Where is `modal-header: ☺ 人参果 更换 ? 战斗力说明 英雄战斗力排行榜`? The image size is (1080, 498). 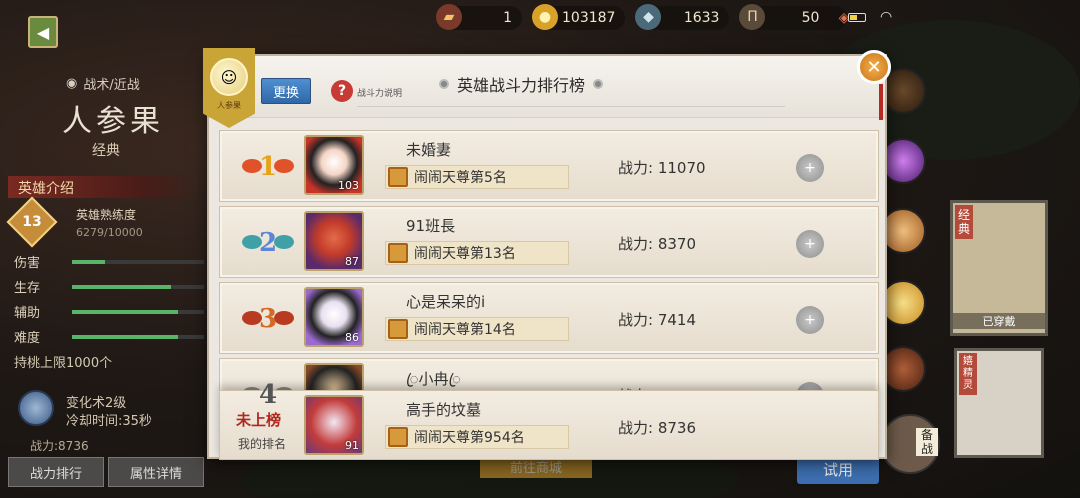 modal-header: ☺ 人参果 更换 ? 战斗力说明 英雄战斗力排行榜 is located at coordinates (544, 88).